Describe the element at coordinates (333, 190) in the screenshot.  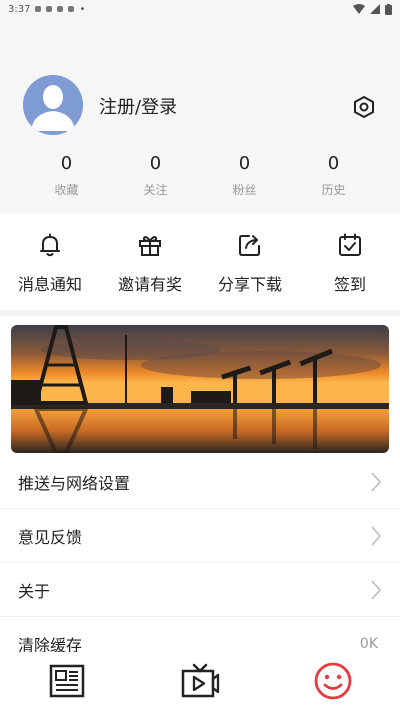
I see `stat-label: 历史` at that location.